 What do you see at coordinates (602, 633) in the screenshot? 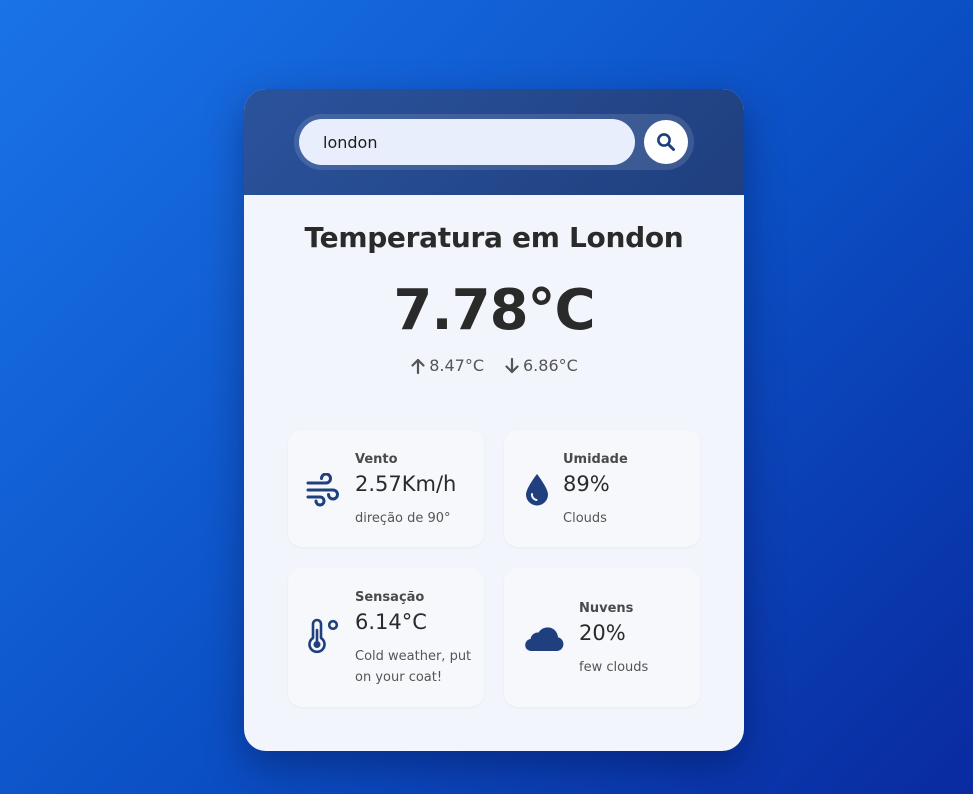
I see `clouds-value: 20%` at bounding box center [602, 633].